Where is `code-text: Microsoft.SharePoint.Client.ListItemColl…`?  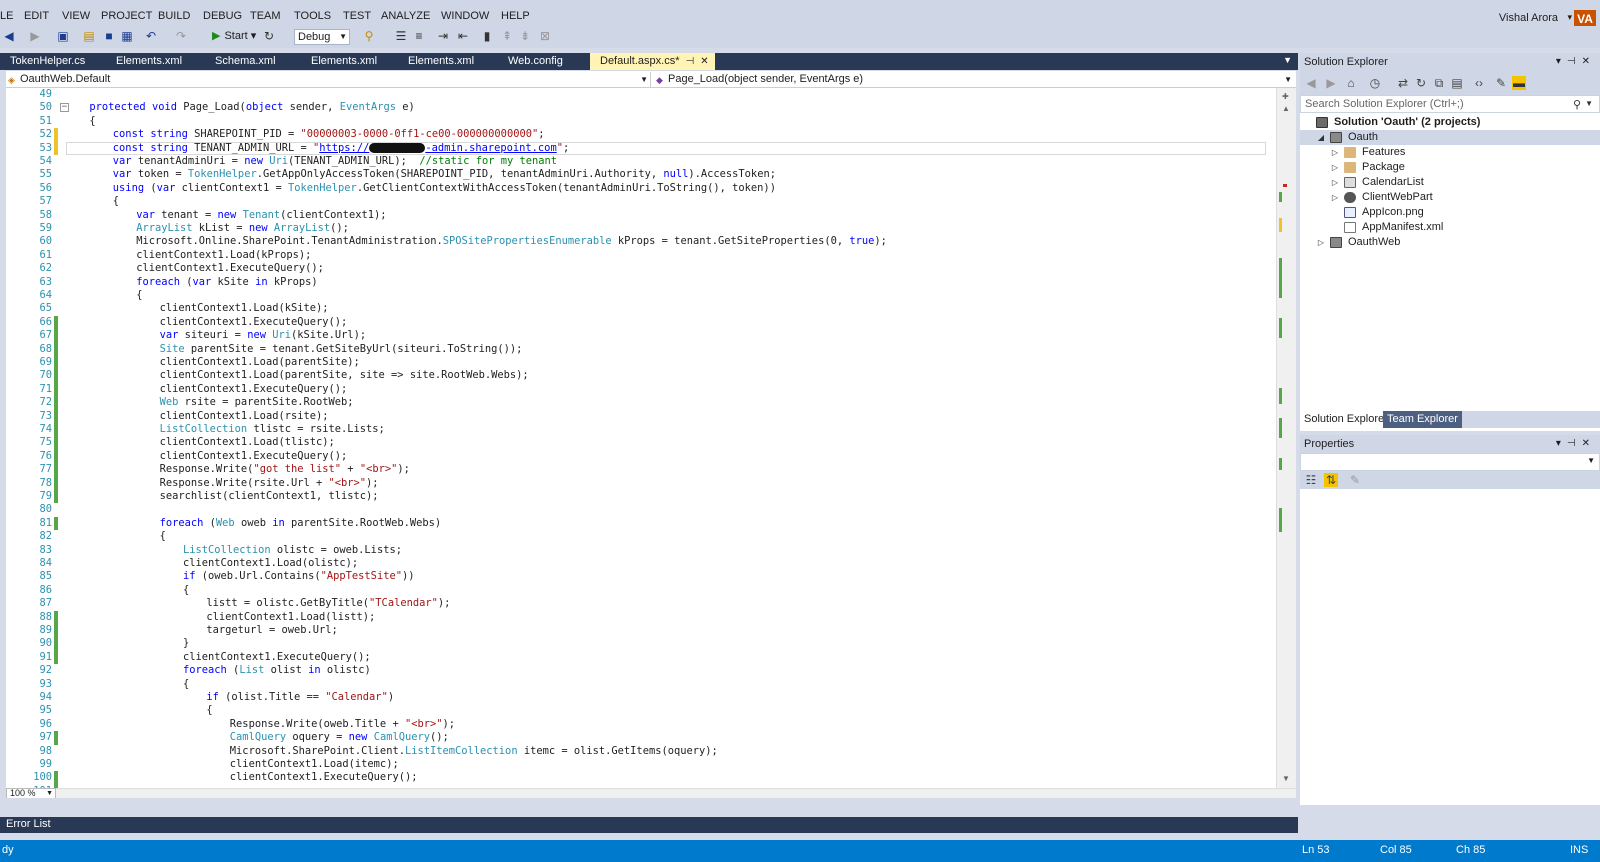 code-text: Microsoft.SharePoint.Client.ListItemColl… is located at coordinates (474, 751).